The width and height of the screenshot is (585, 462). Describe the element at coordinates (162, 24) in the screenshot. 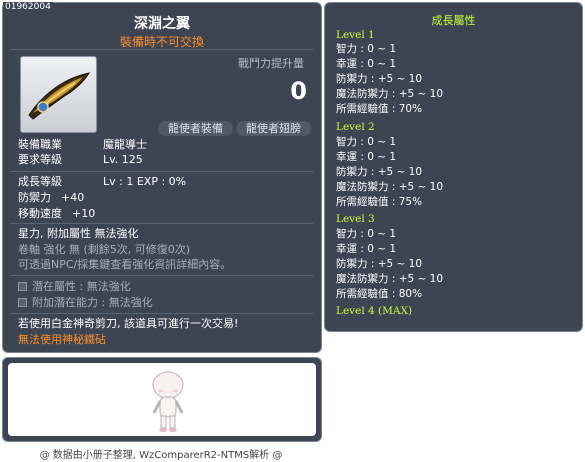

I see `item-name: 深淵之翼` at that location.